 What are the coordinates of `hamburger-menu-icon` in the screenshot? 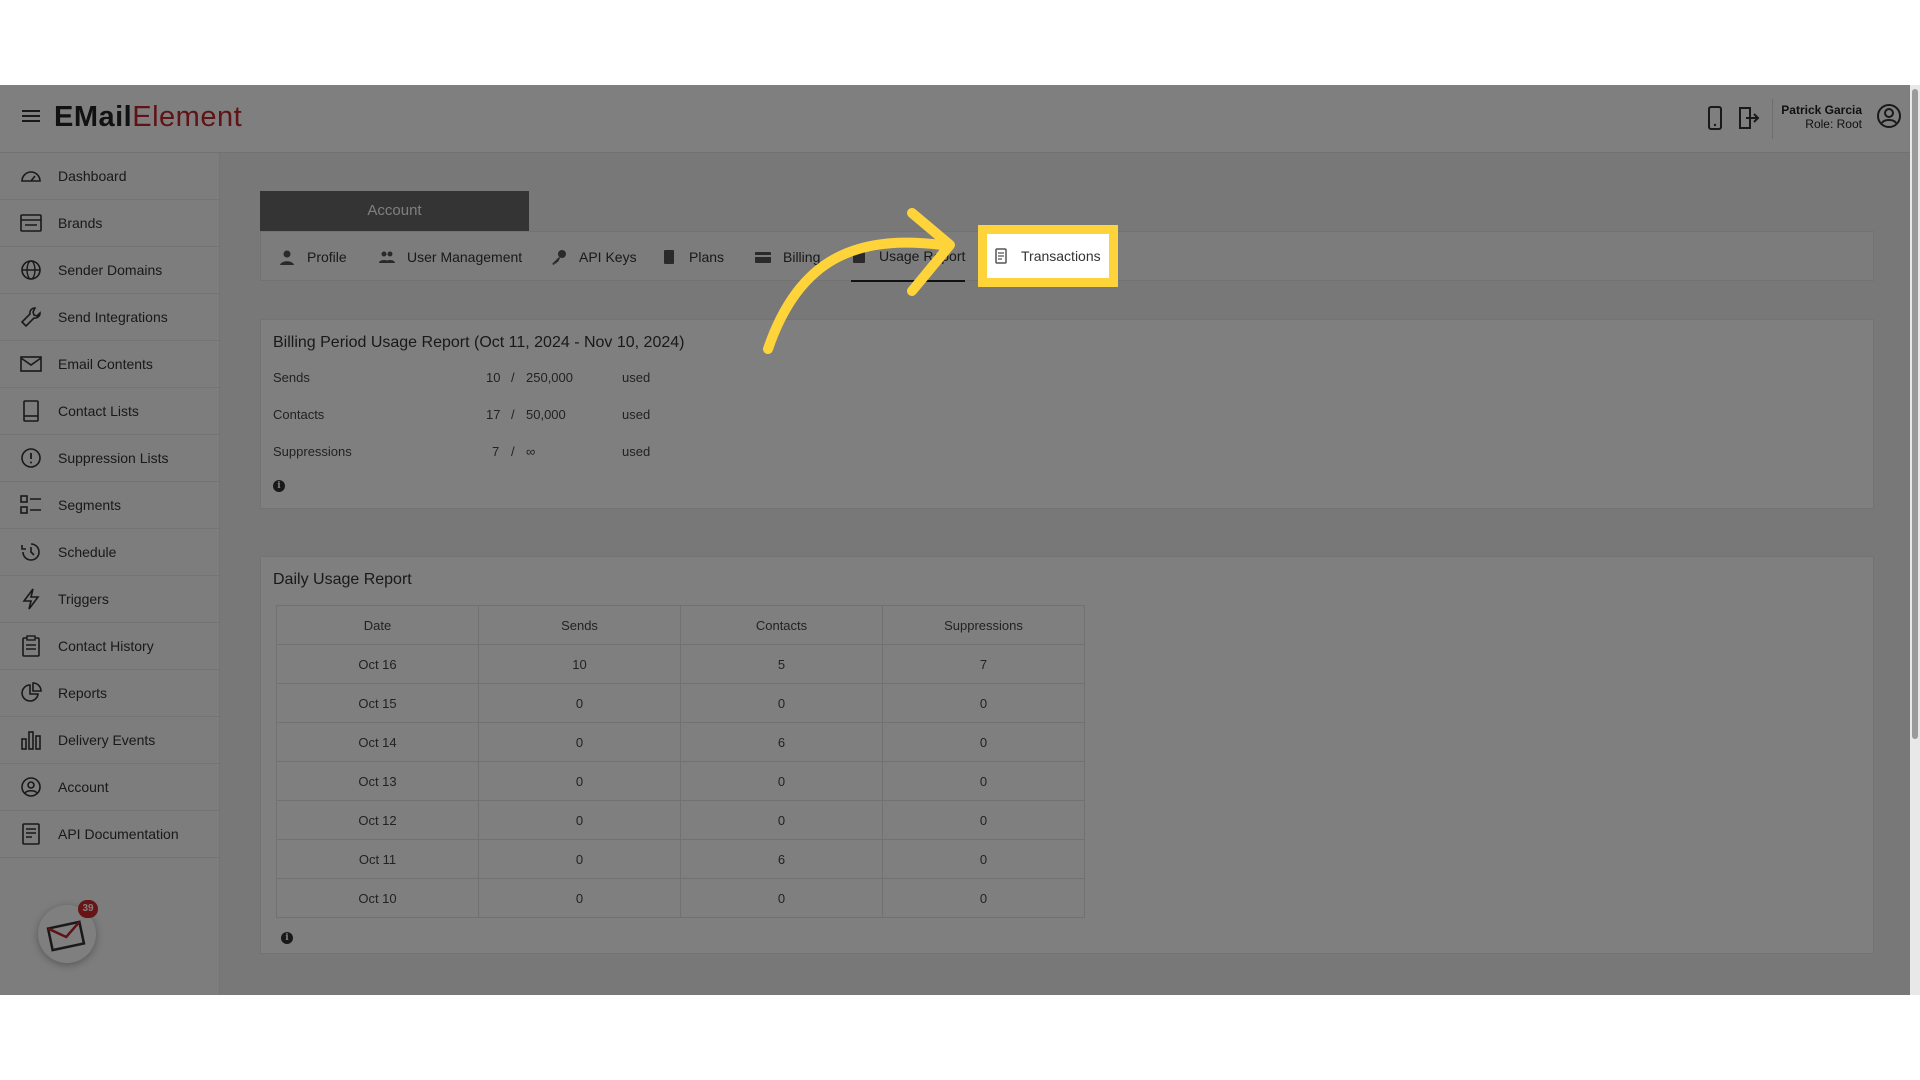 It's located at (31, 115).